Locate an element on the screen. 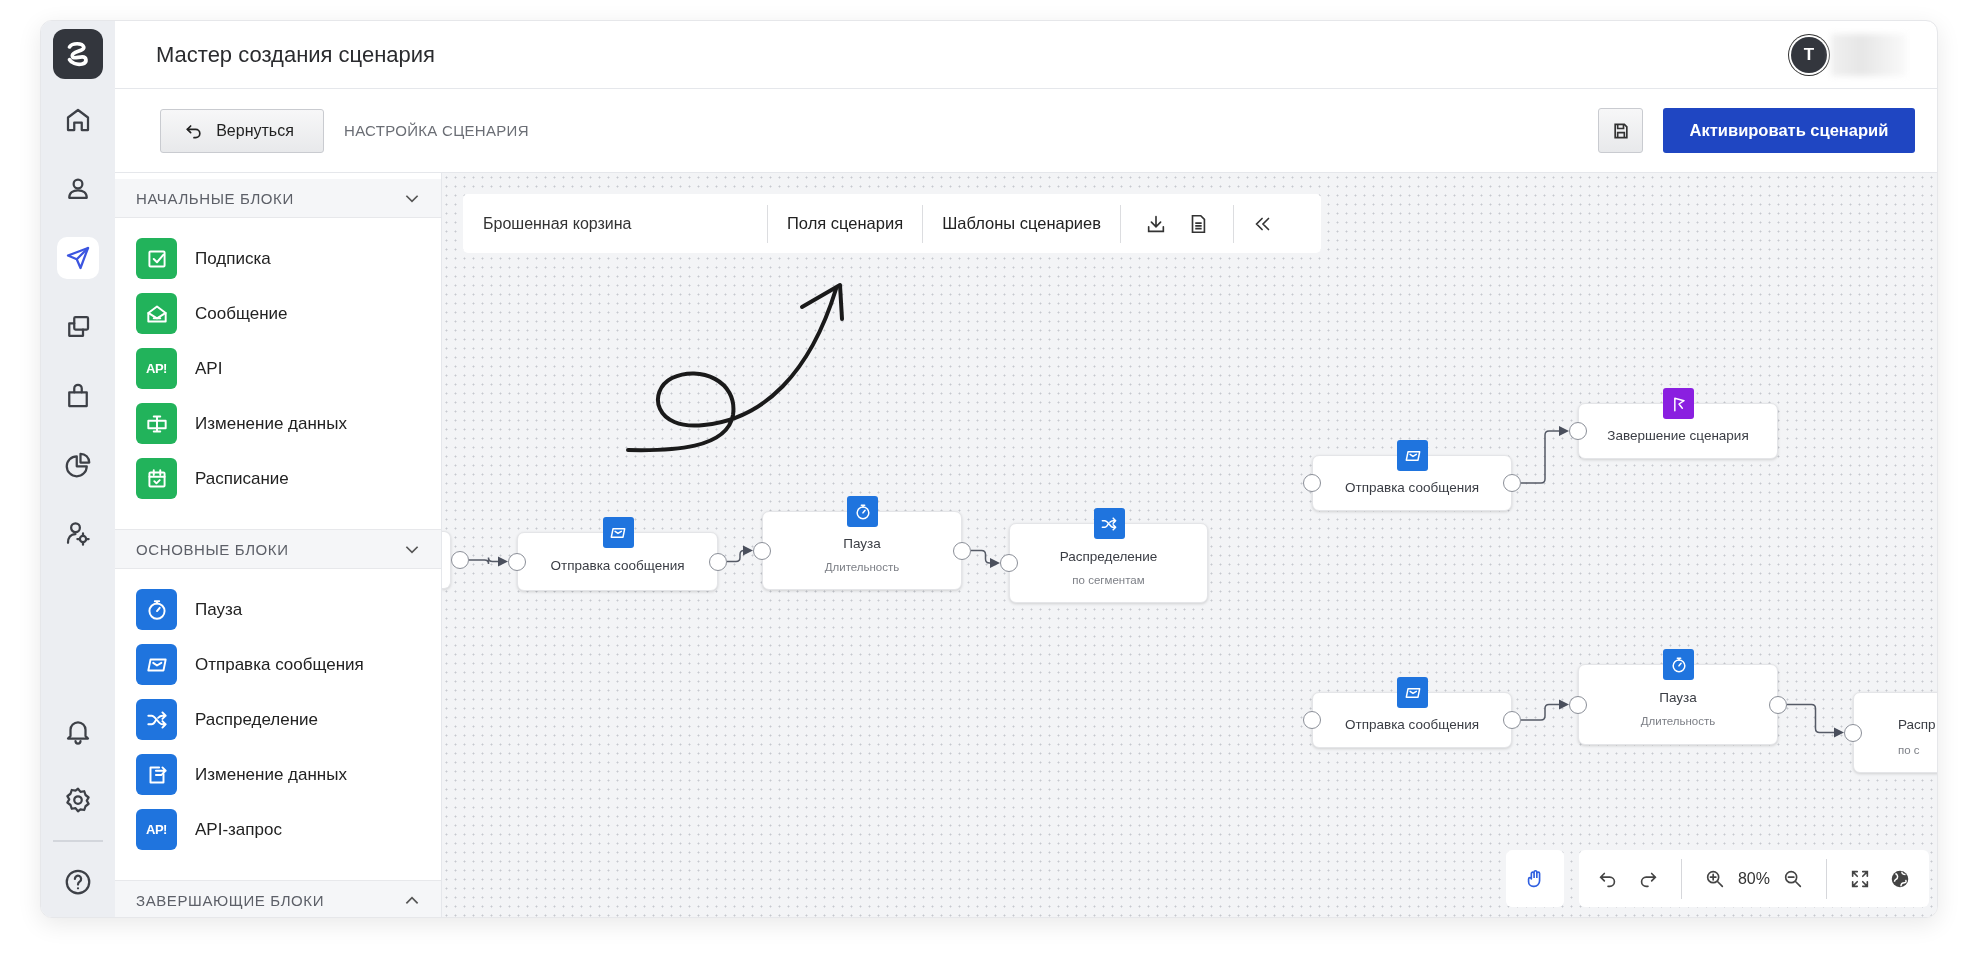 The height and width of the screenshot is (979, 1978). logo-icon is located at coordinates (78, 54).